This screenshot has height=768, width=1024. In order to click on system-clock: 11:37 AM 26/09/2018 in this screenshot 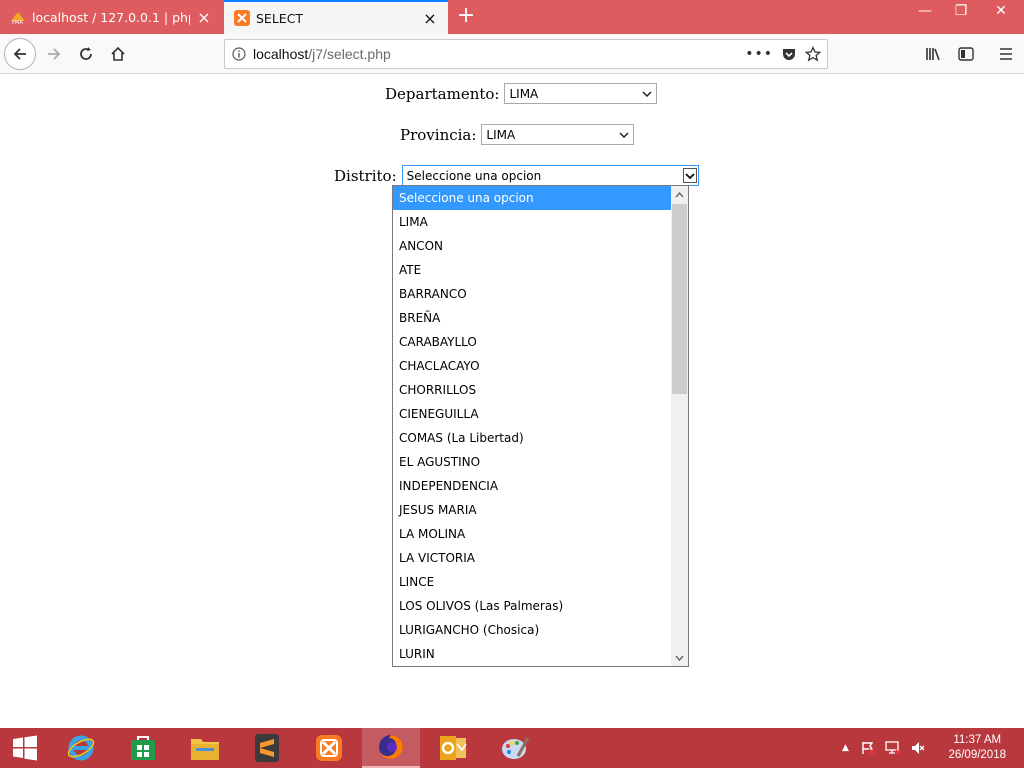, I will do `click(977, 748)`.